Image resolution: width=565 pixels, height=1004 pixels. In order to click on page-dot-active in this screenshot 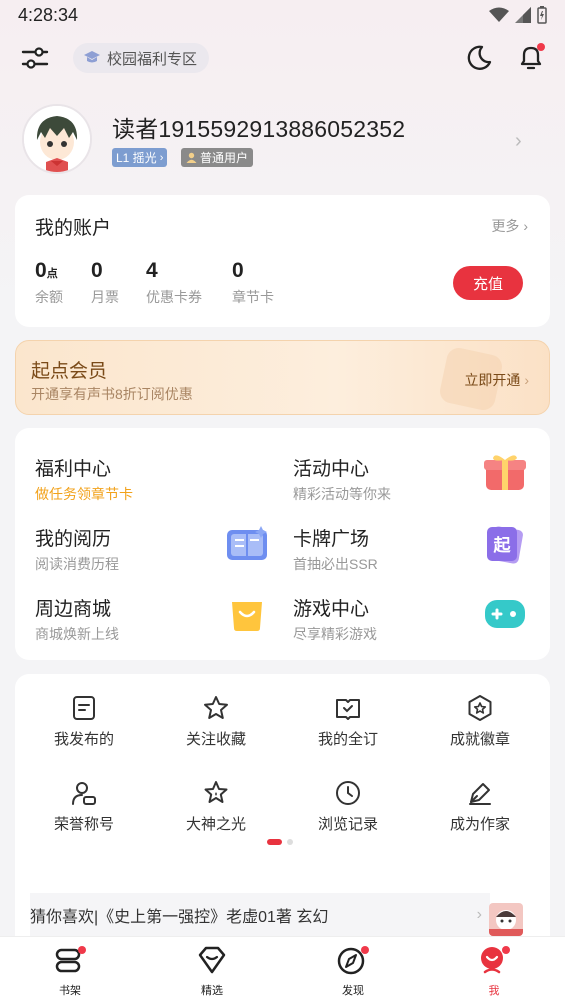, I will do `click(274, 842)`.